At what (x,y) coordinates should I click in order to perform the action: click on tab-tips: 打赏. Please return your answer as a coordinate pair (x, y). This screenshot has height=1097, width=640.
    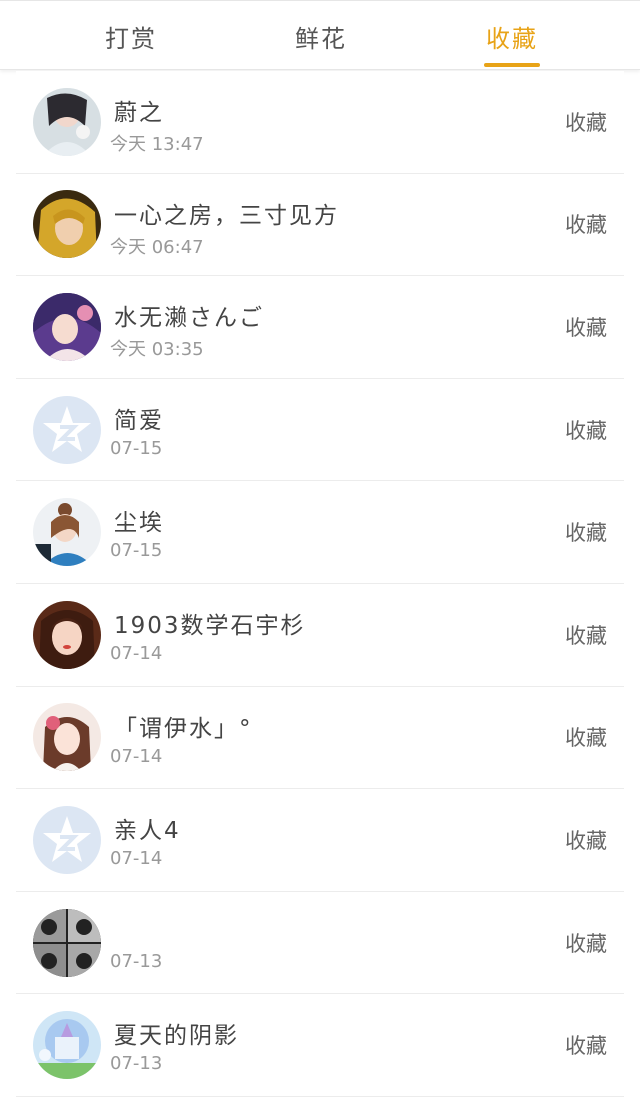
    Looking at the image, I should click on (131, 36).